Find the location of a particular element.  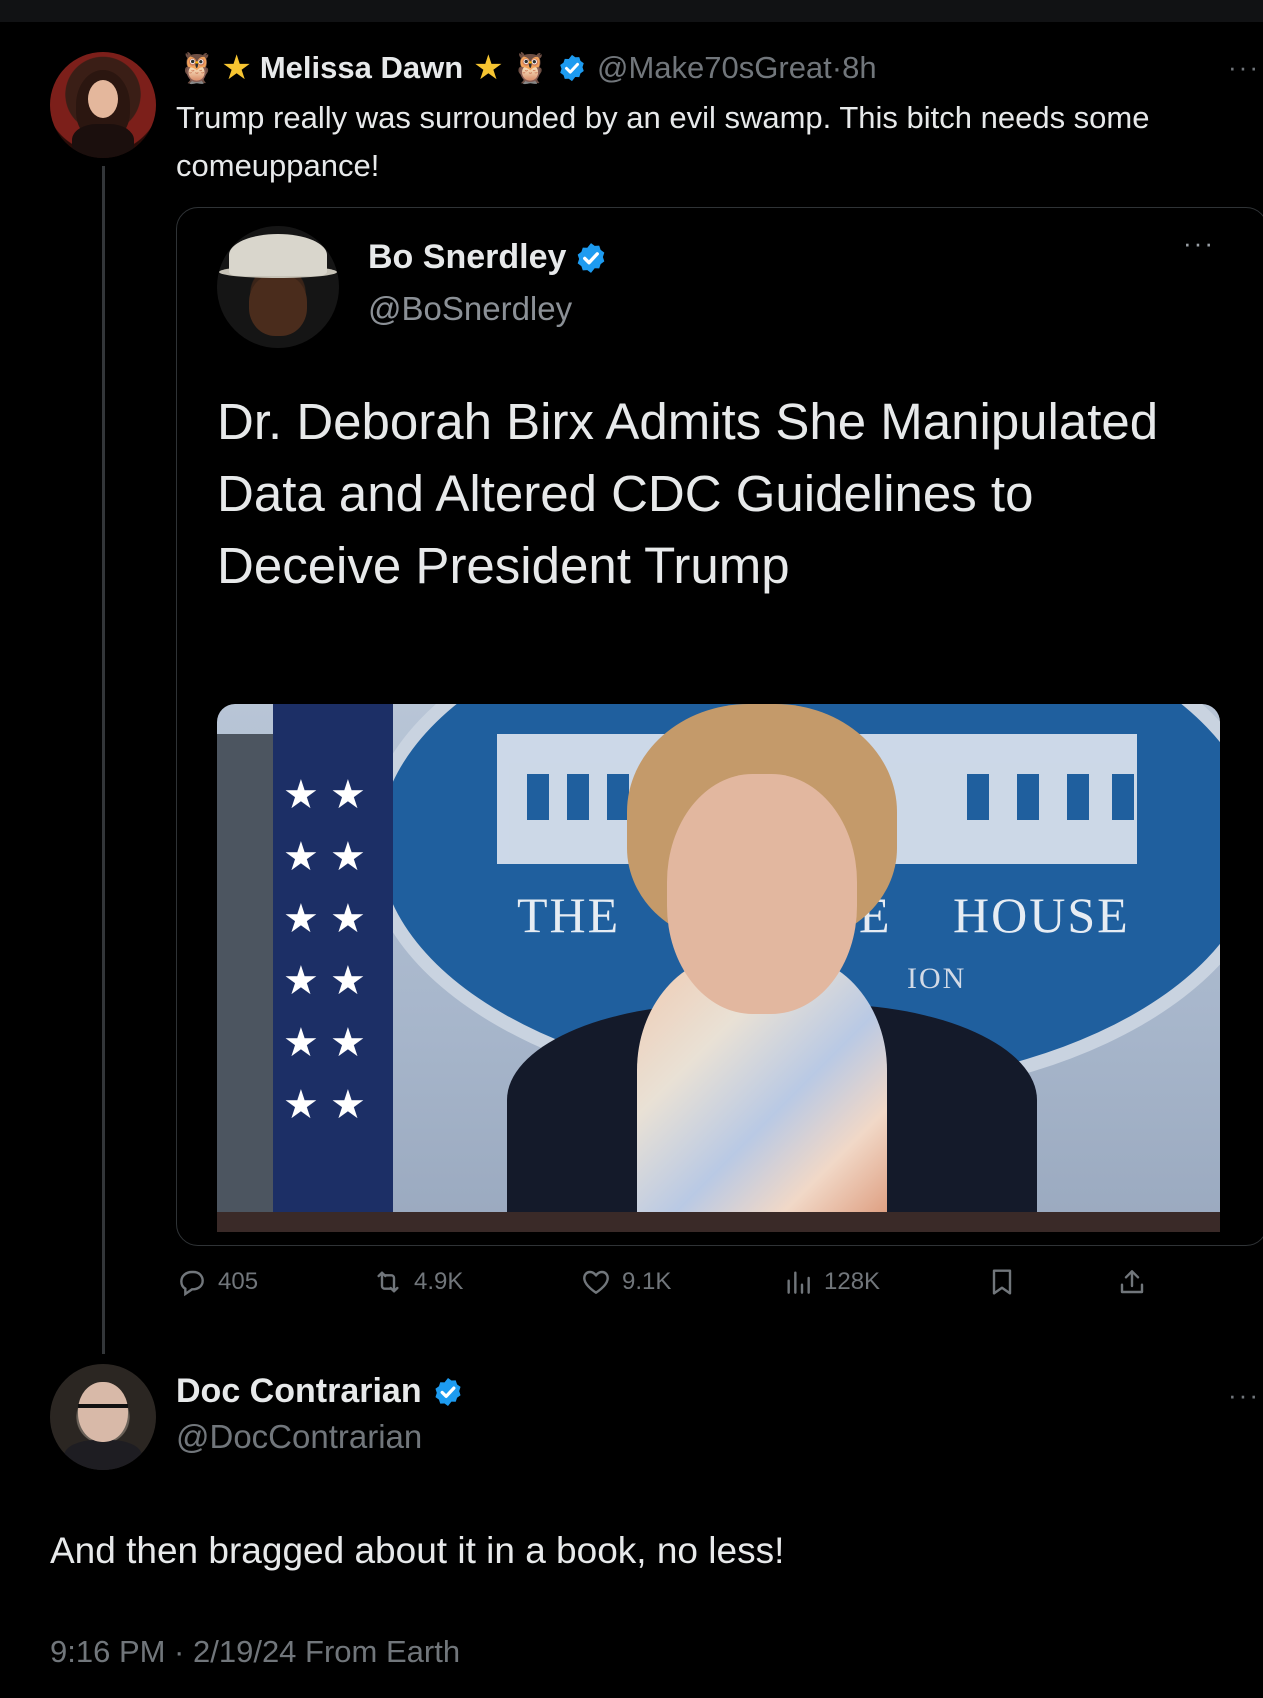

person-face is located at coordinates (762, 894).